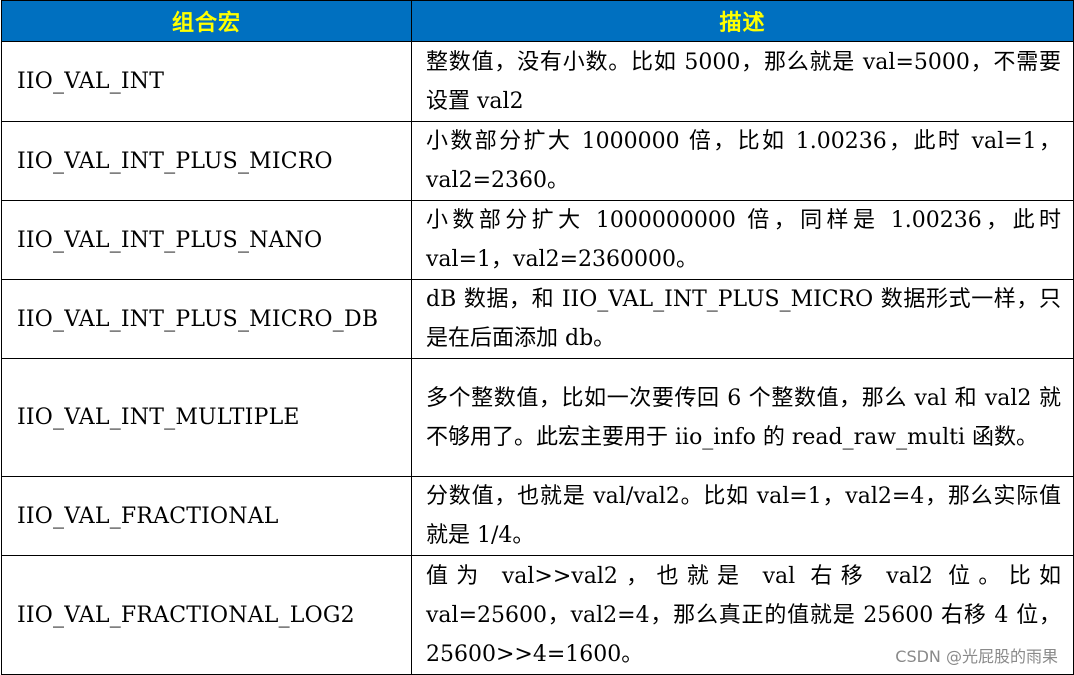 This screenshot has width=1074, height=675. I want to click on macro-name-cell: IIO_VAL_INT_PLUS_NANO, so click(206, 240).